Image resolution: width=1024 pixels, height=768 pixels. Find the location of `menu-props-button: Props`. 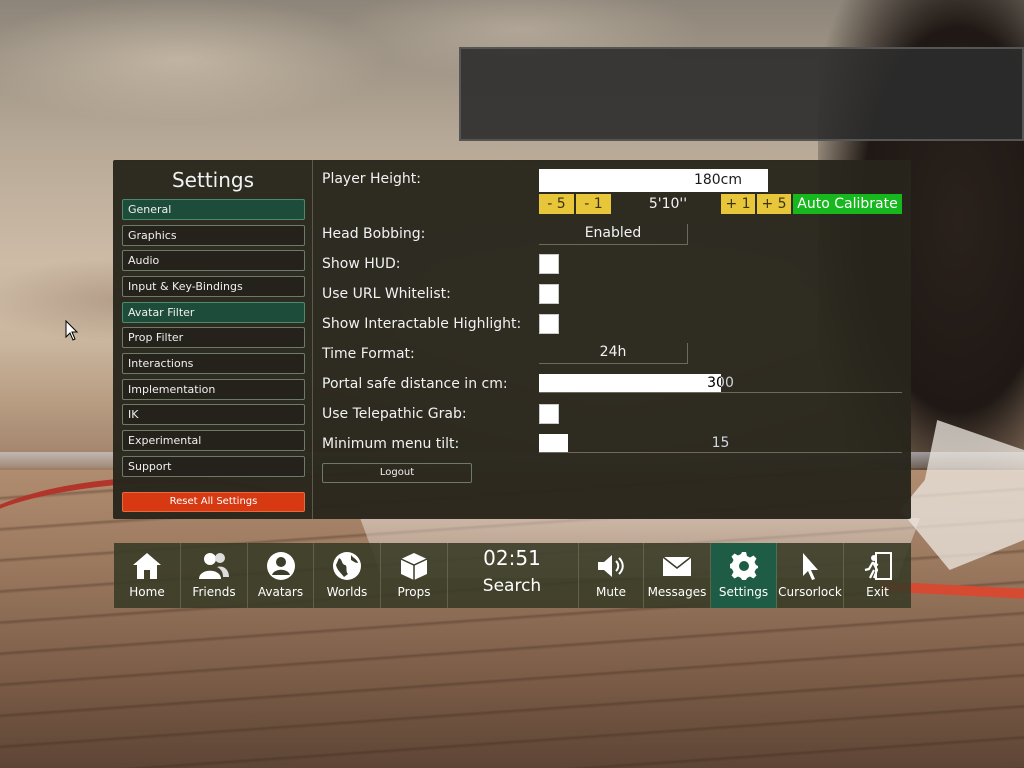

menu-props-button: Props is located at coordinates (414, 575).